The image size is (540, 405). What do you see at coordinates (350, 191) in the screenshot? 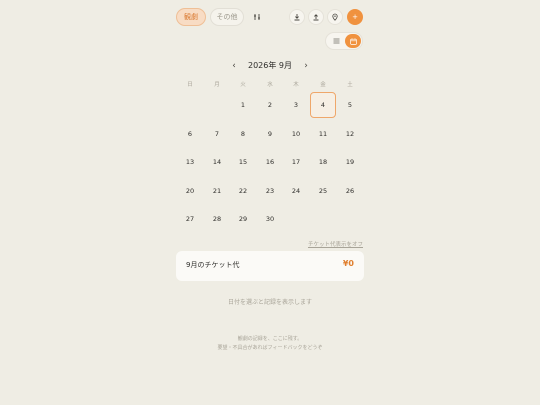
I see `calendar-day: 26` at bounding box center [350, 191].